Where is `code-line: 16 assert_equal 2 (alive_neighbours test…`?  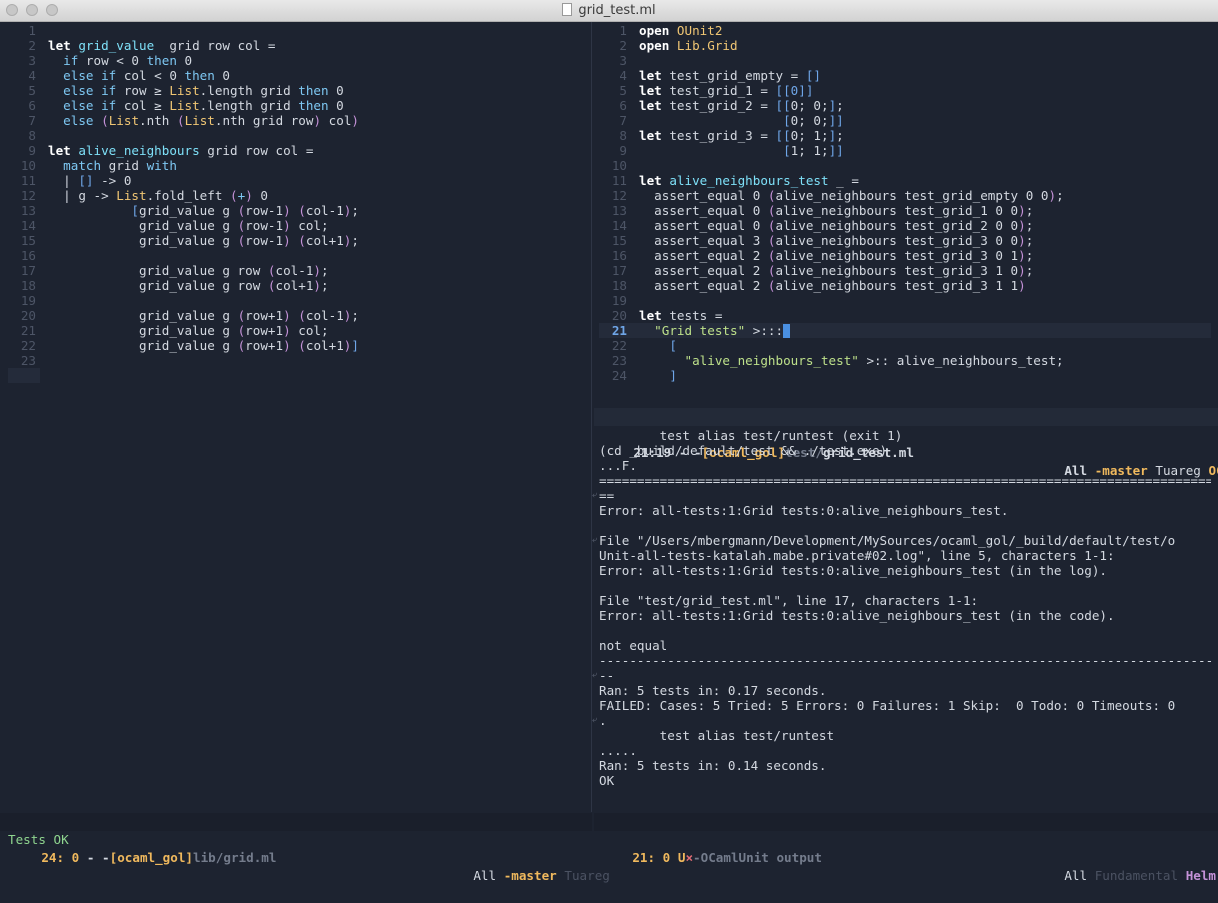
code-line: 16 assert_equal 2 (alive_neighbours test… is located at coordinates (905, 255).